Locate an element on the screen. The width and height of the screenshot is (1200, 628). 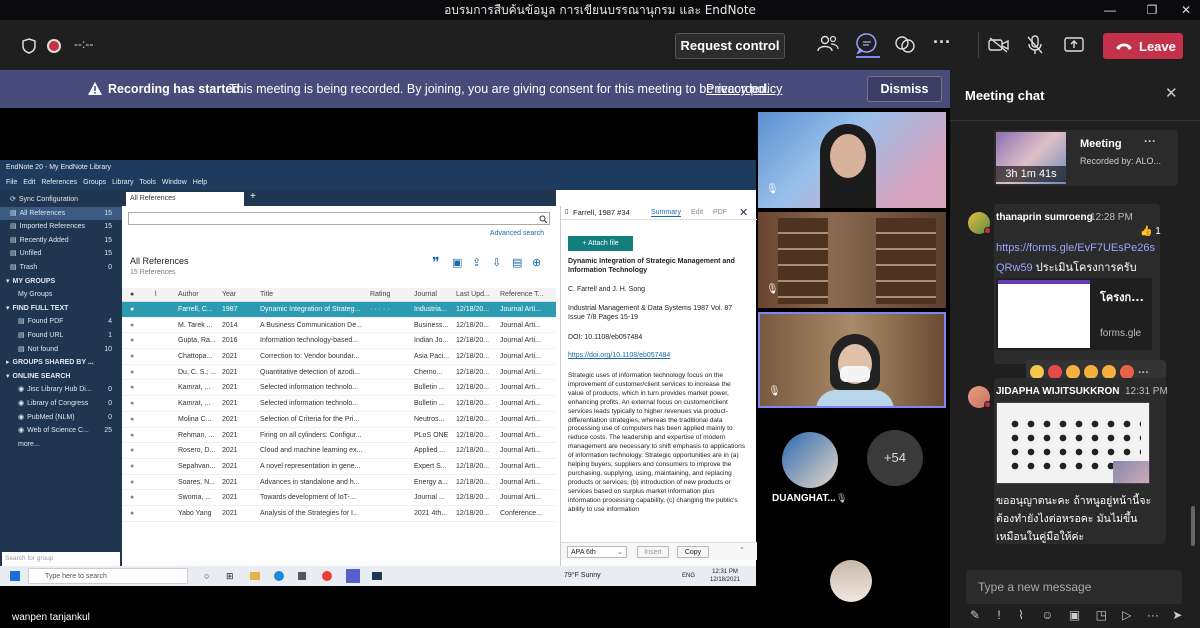
sync-configuration: ⟳ Sync Configuration is located at coordinates (61, 200).